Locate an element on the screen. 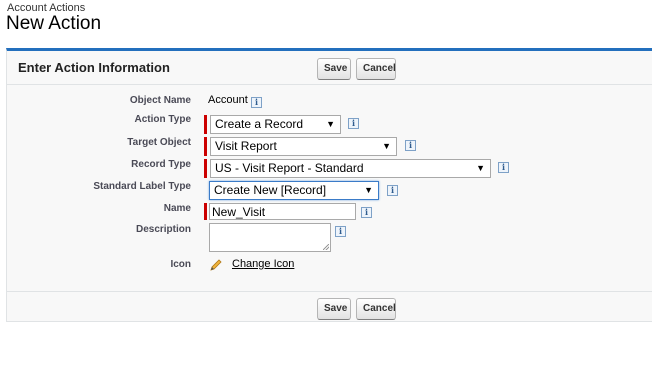  icon-label: Icon is located at coordinates (180, 264).